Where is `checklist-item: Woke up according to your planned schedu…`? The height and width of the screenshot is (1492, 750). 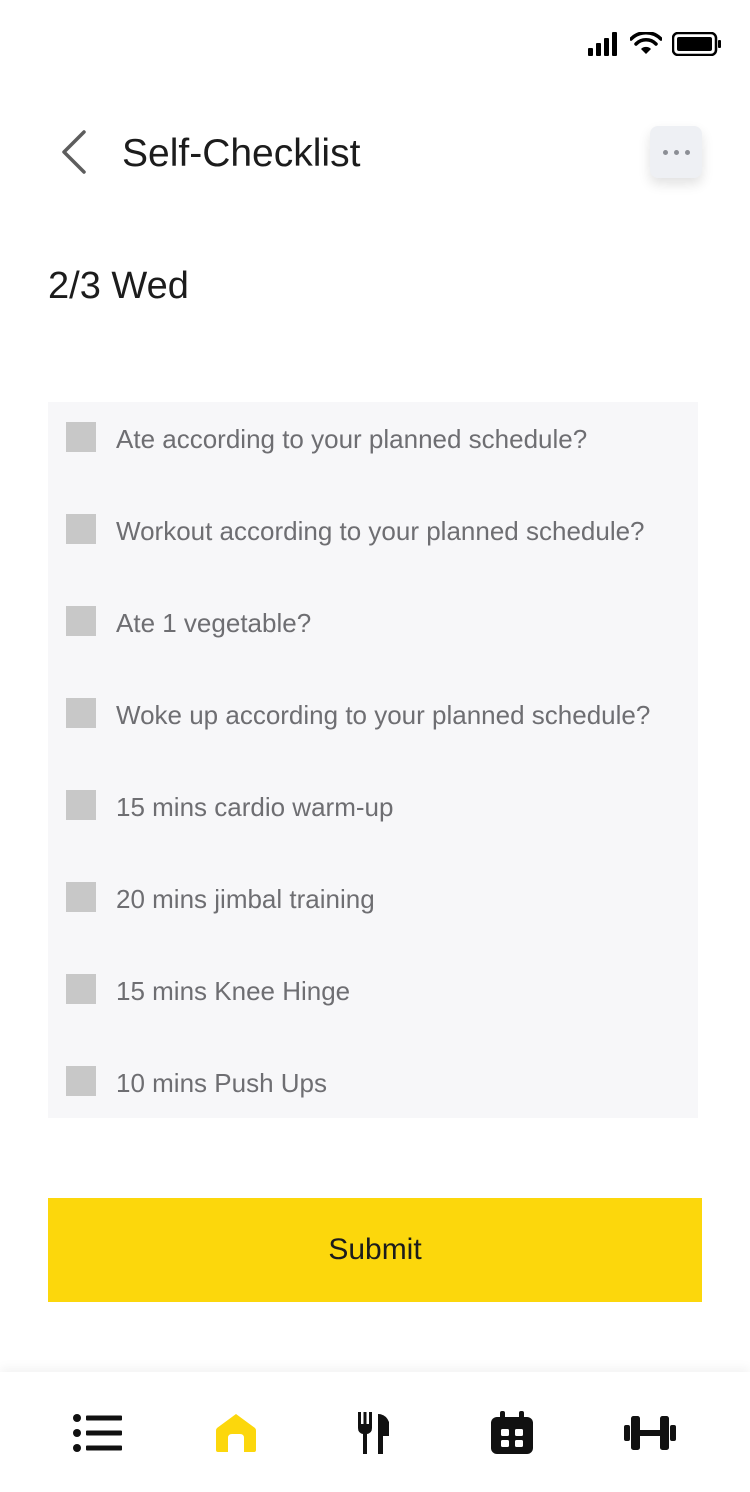 checklist-item: Woke up according to your planned schedu… is located at coordinates (373, 728).